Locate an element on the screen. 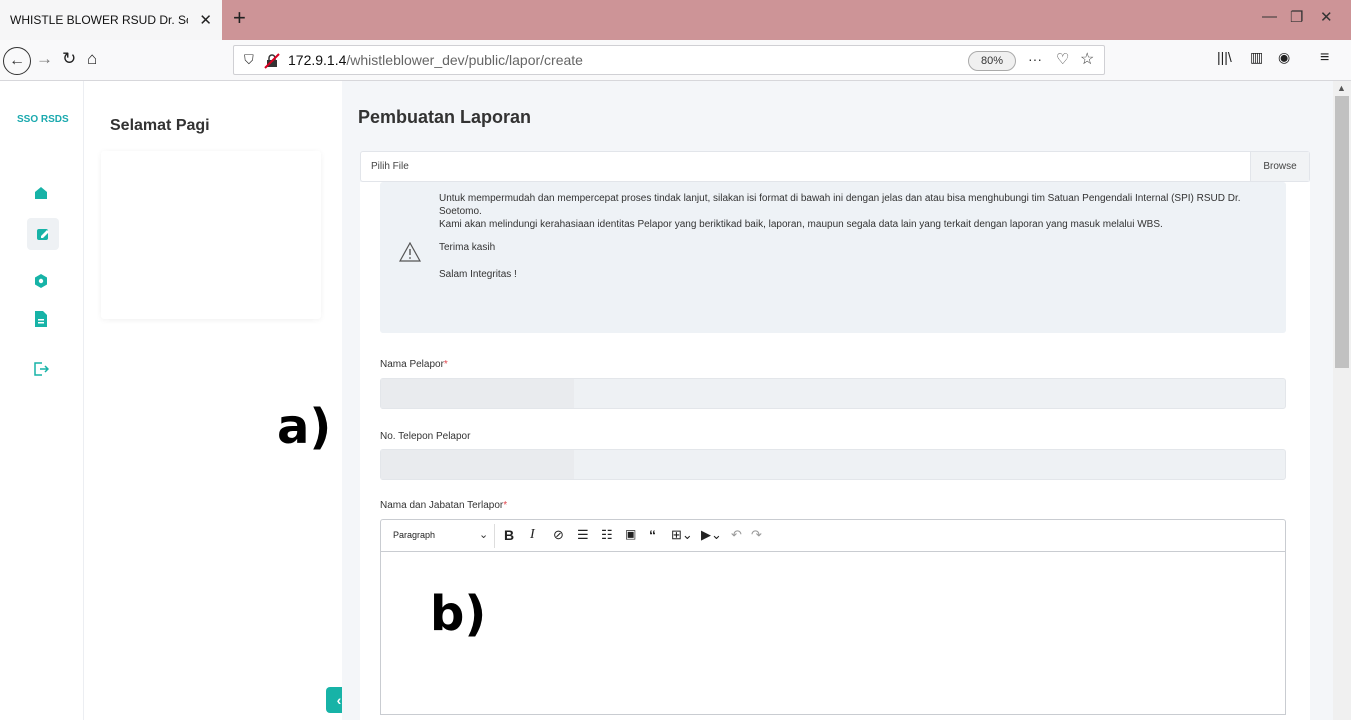  paragraph-format-select: Paragraph is located at coordinates (414, 535).